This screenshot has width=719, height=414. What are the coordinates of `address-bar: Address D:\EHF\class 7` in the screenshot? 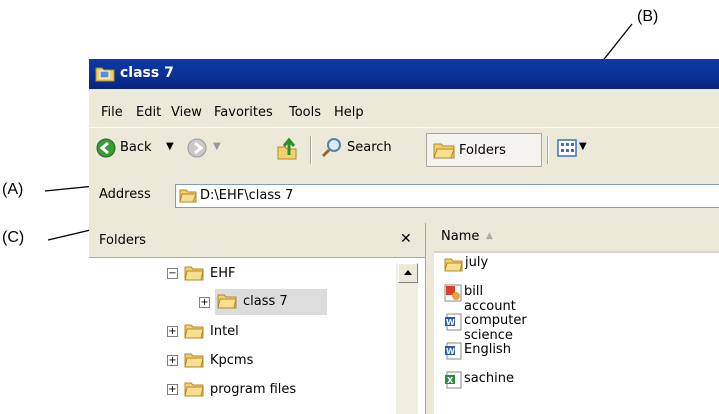 It's located at (404, 192).